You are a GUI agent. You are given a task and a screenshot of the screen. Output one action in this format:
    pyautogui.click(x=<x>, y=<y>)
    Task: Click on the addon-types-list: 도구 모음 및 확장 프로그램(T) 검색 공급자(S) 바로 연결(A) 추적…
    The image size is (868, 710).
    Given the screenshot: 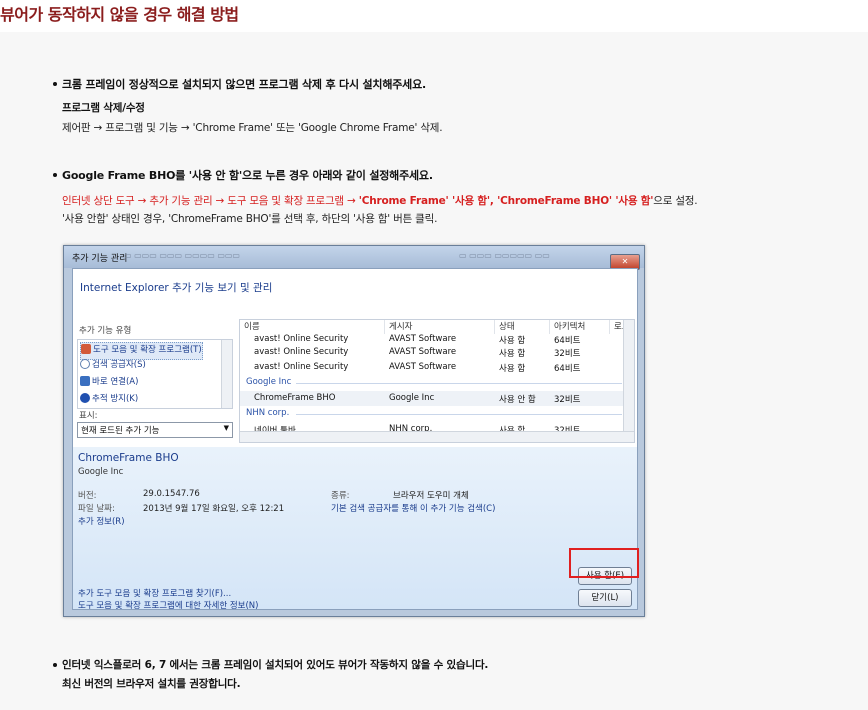 What is the action you would take?
    pyautogui.click(x=155, y=374)
    